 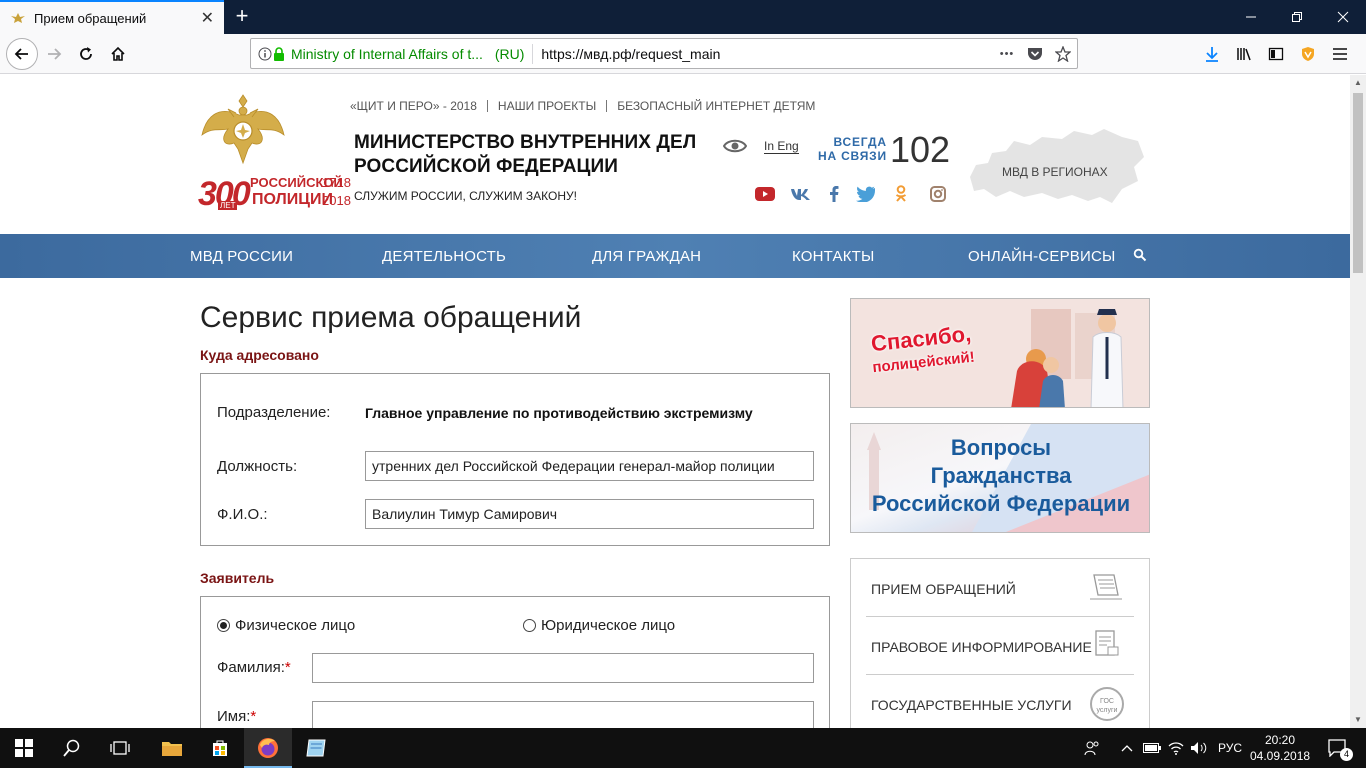 I want to click on english-version-link: In Eng, so click(x=781, y=146).